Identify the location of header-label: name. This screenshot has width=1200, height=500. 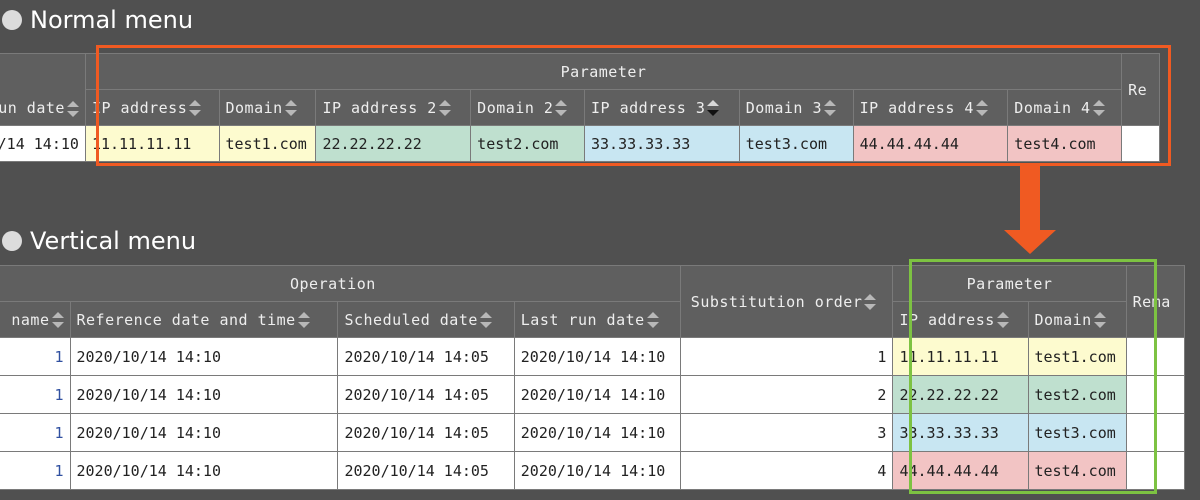
(30, 319).